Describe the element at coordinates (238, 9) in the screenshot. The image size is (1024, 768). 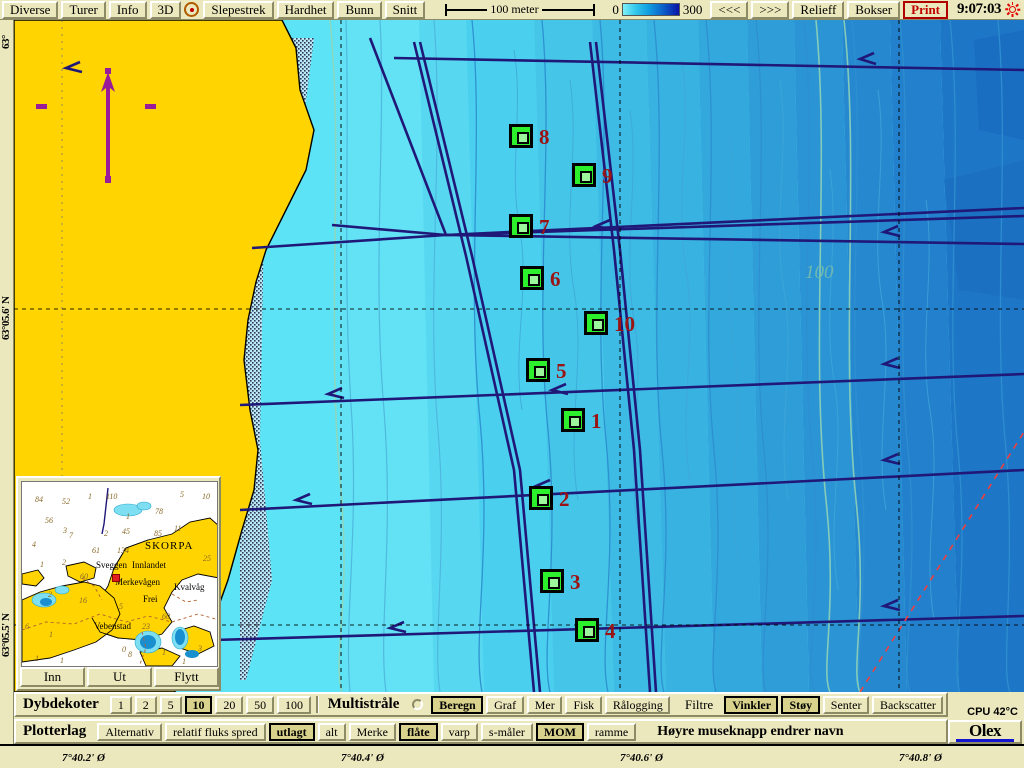
I see `menu-button-slepestrek: Slepestrek` at that location.